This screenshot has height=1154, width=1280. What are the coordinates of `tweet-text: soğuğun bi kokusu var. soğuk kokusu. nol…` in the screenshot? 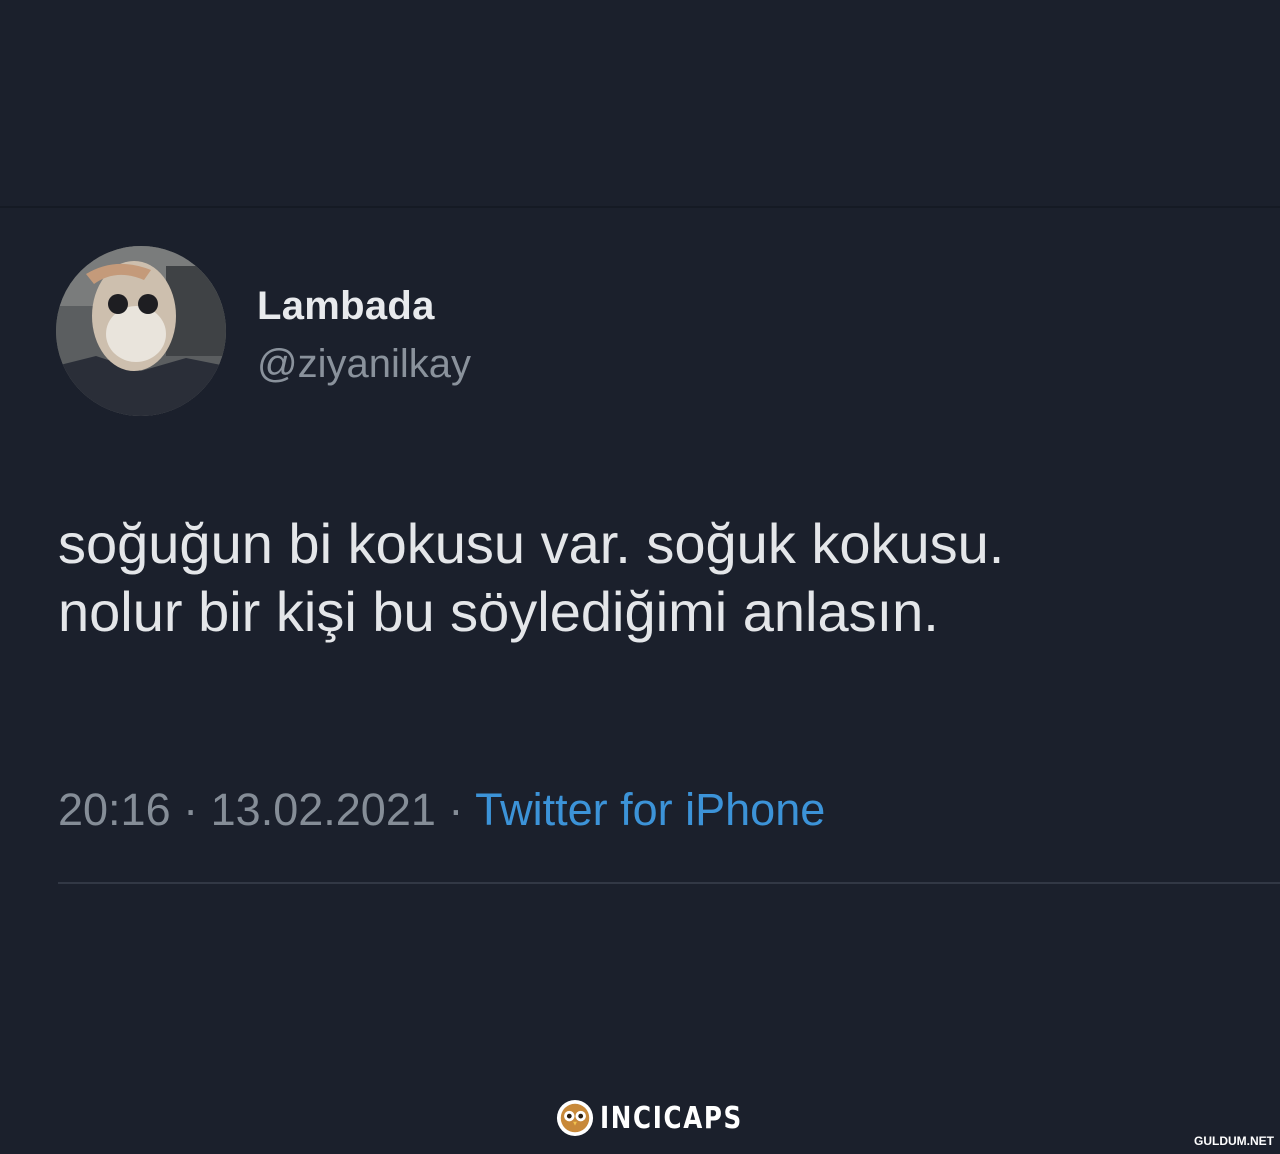 It's located at (658, 578).